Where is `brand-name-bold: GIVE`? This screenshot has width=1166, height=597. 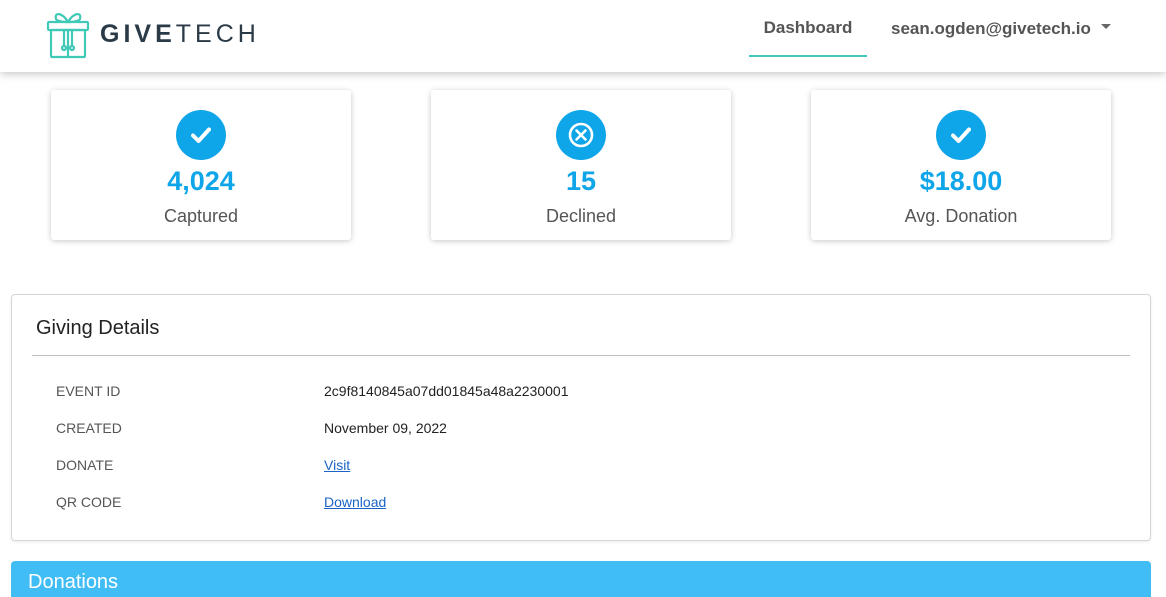 brand-name-bold: GIVE is located at coordinates (138, 33).